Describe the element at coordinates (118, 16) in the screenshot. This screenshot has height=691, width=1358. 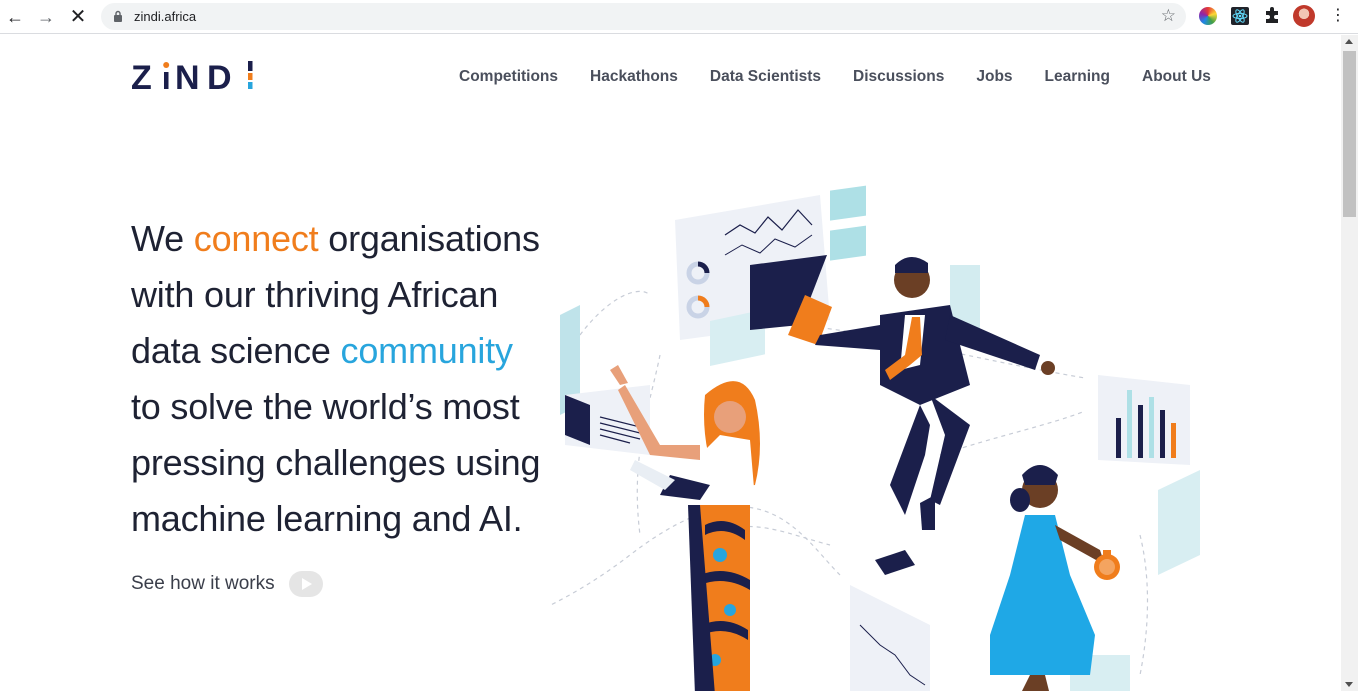
I see `lock-icon` at that location.